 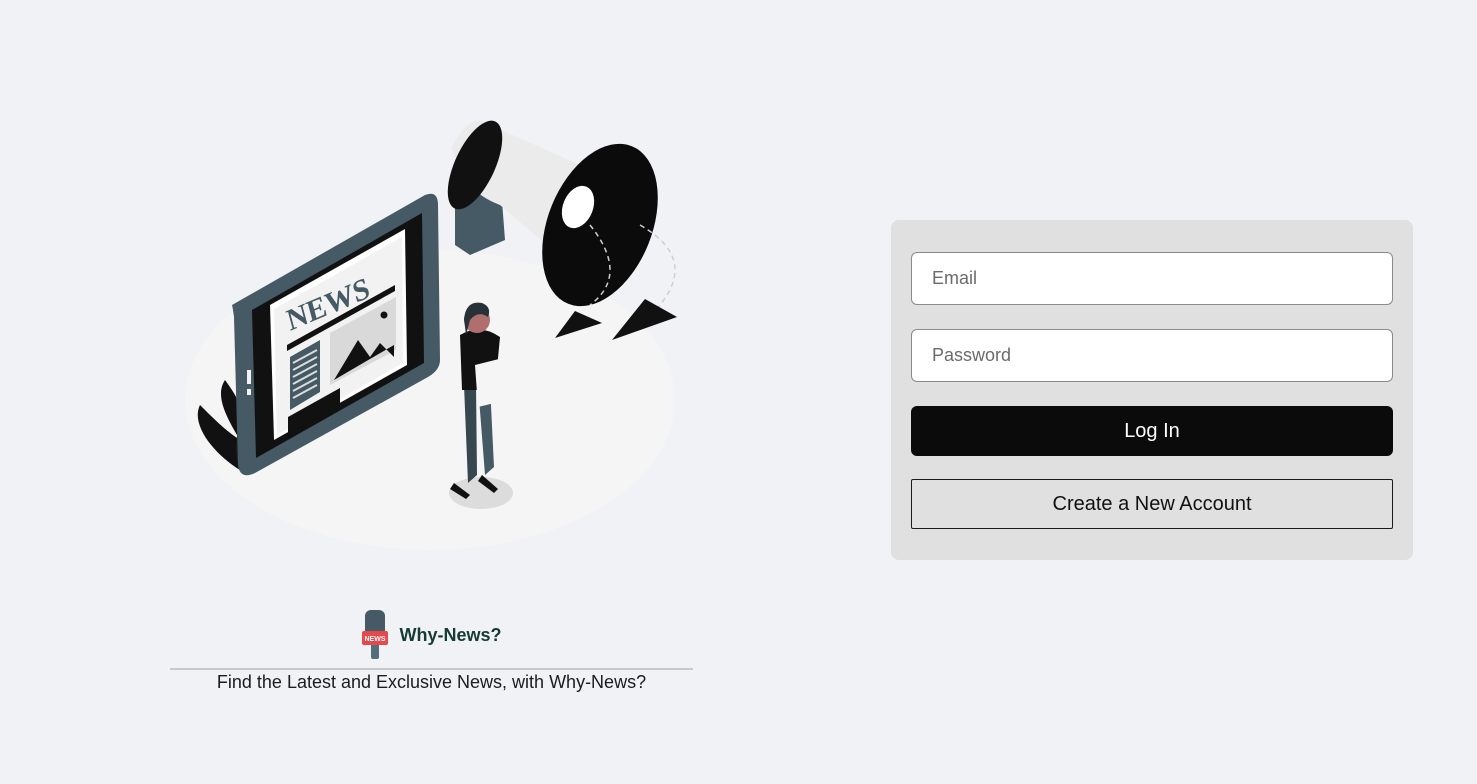 What do you see at coordinates (431, 669) in the screenshot?
I see `divider` at bounding box center [431, 669].